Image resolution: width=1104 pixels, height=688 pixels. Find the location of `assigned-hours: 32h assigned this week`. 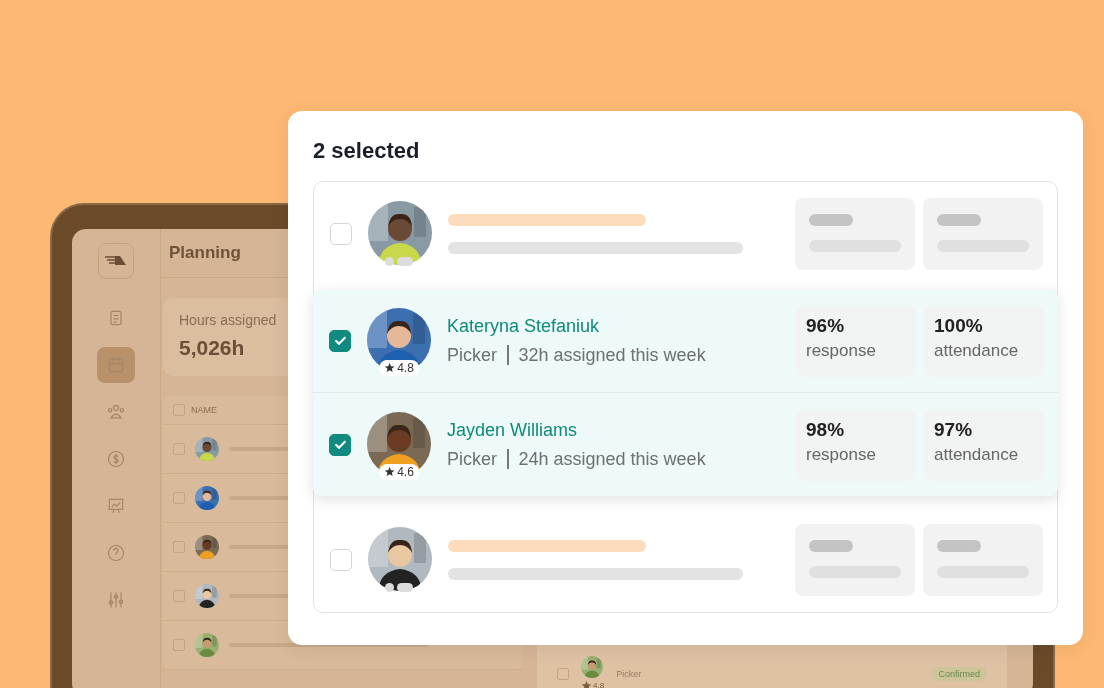

assigned-hours: 32h assigned this week is located at coordinates (612, 355).